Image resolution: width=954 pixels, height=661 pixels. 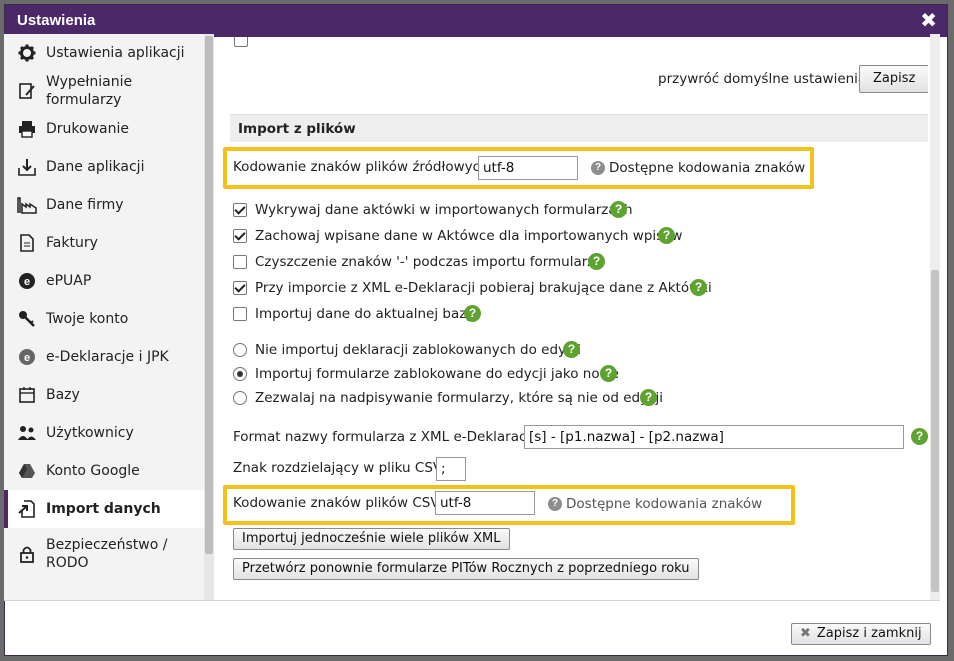 I want to click on sidebar-item-label: Bazy, so click(x=63, y=395).